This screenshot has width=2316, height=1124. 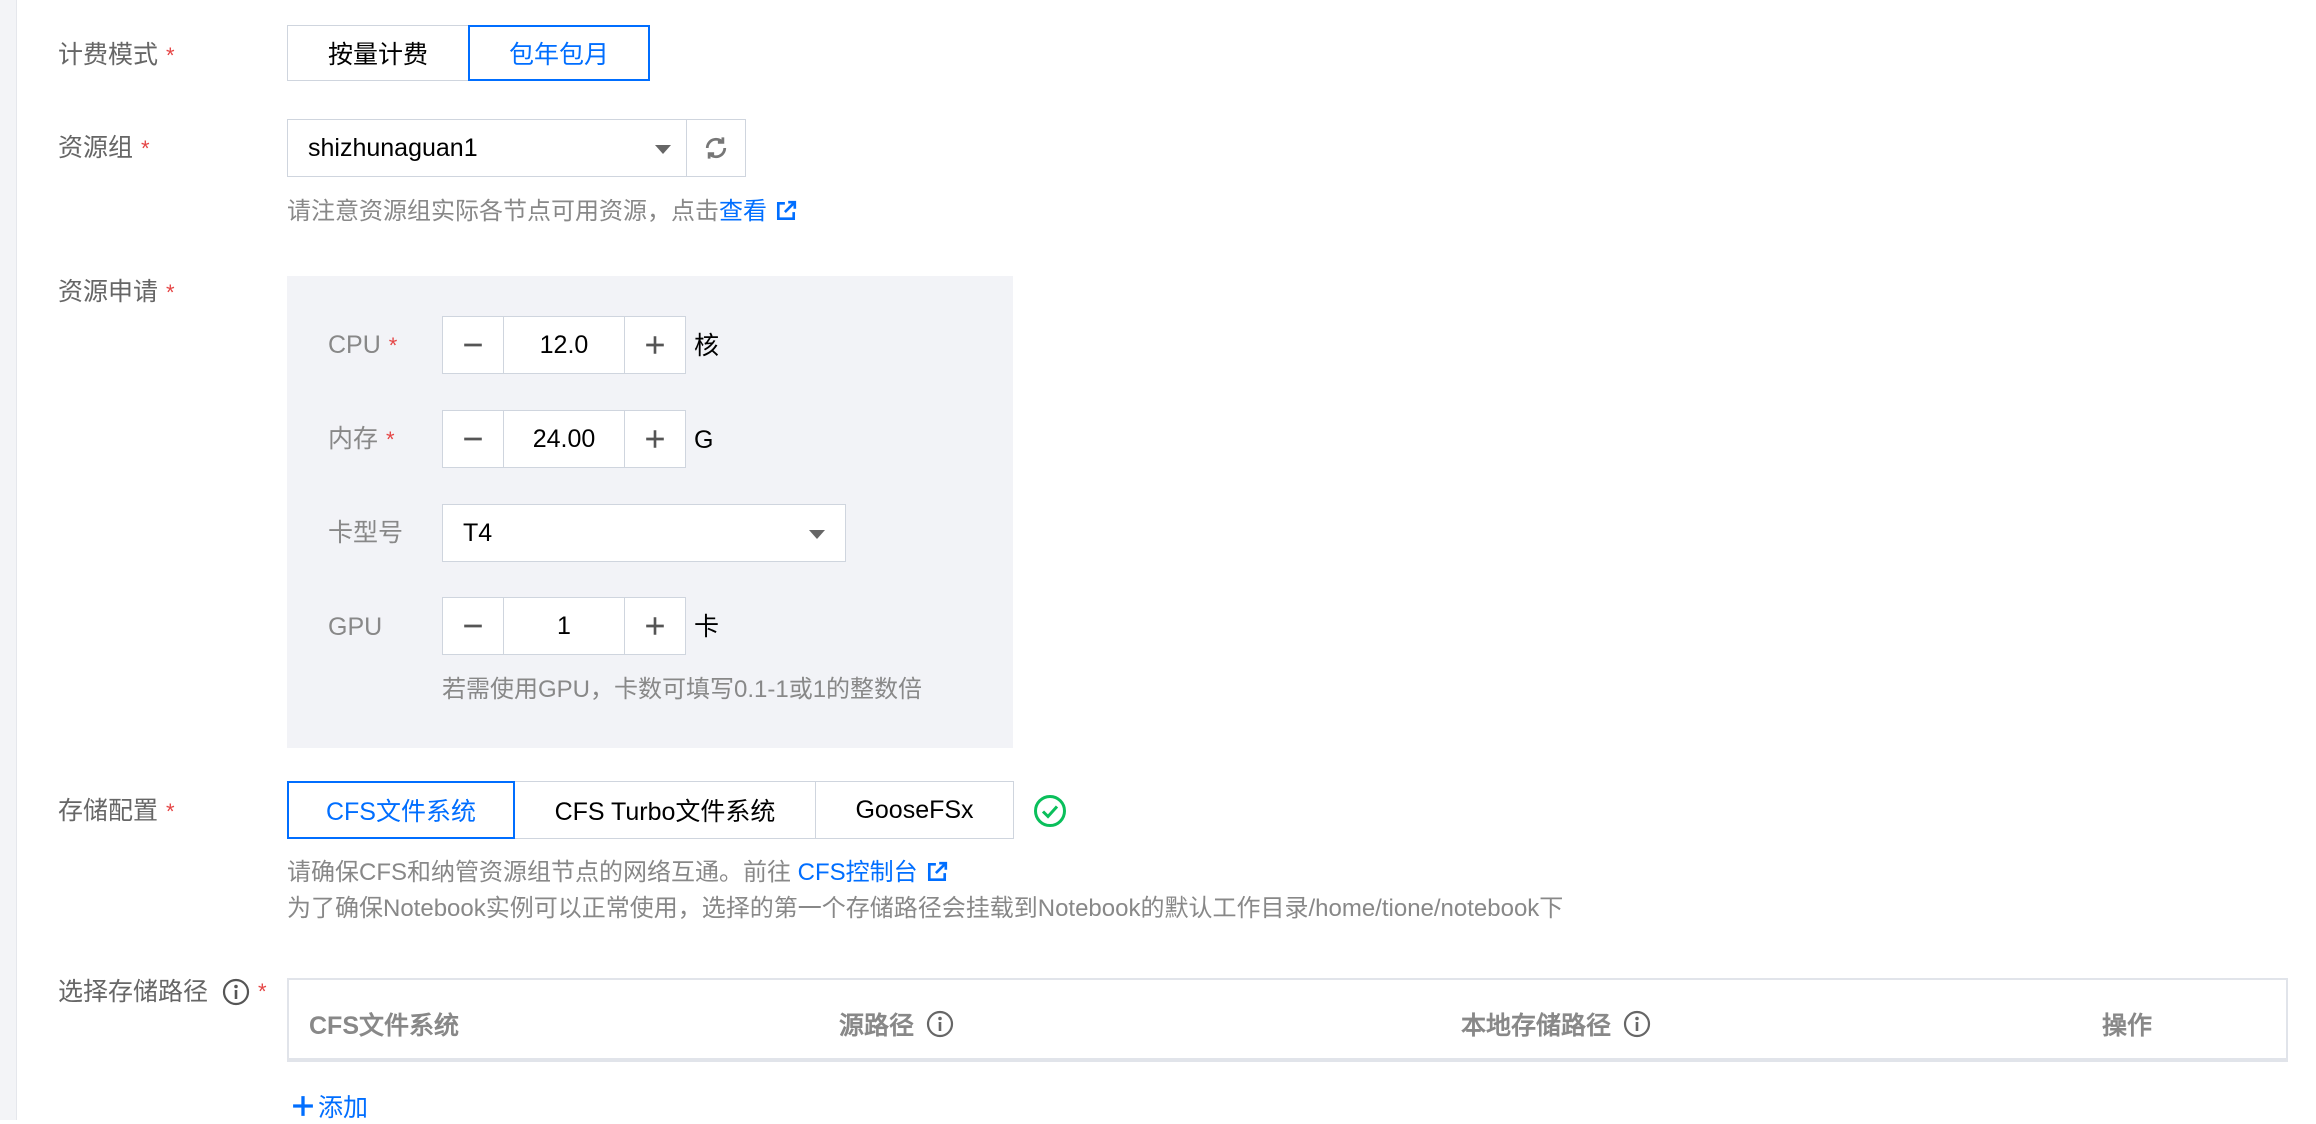 What do you see at coordinates (559, 53) in the screenshot?
I see `billing-option-monthly: 包年包月` at bounding box center [559, 53].